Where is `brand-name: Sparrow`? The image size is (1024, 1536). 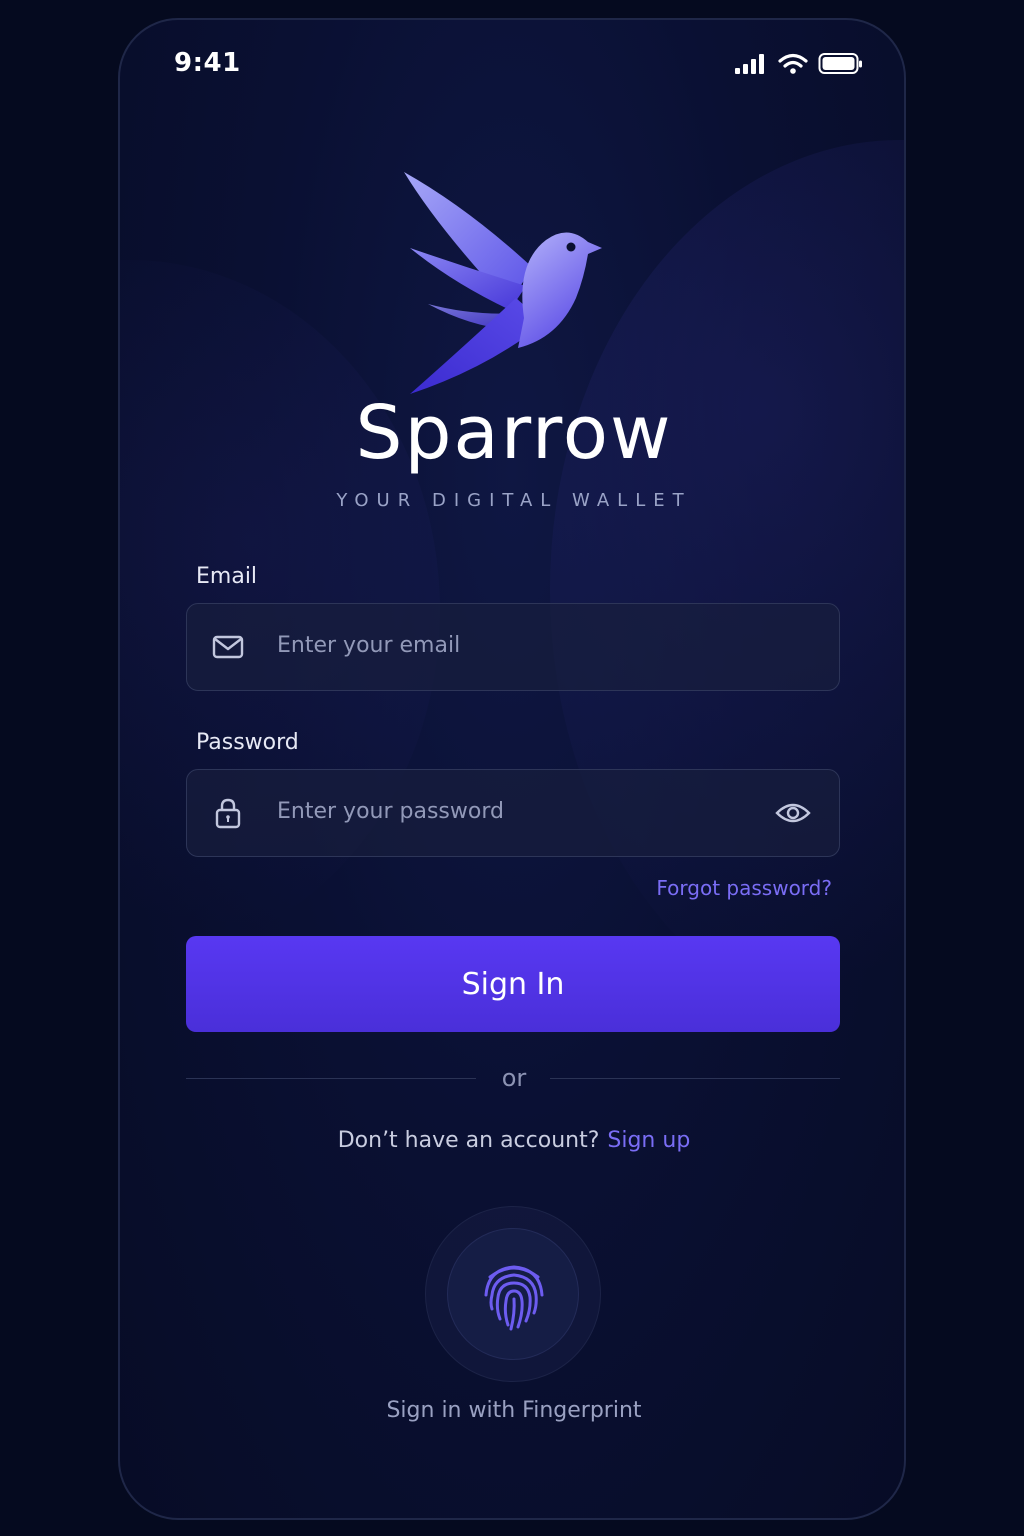 brand-name: Sparrow is located at coordinates (514, 433).